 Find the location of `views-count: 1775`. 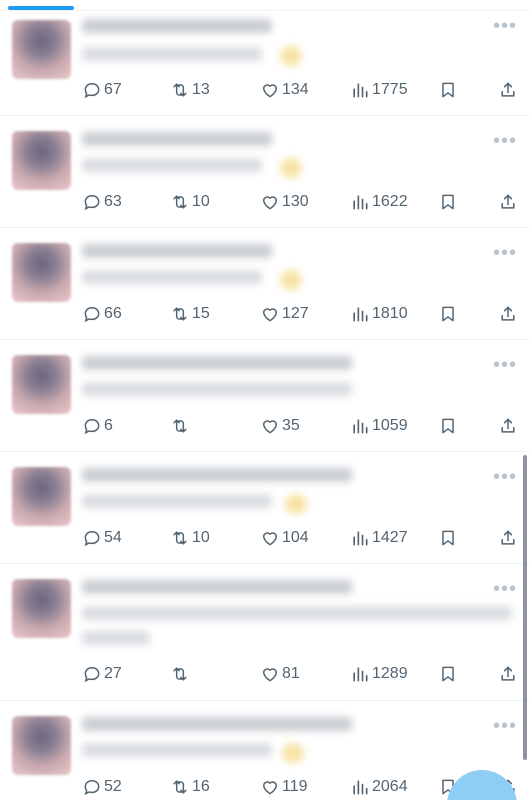

views-count: 1775 is located at coordinates (390, 89).